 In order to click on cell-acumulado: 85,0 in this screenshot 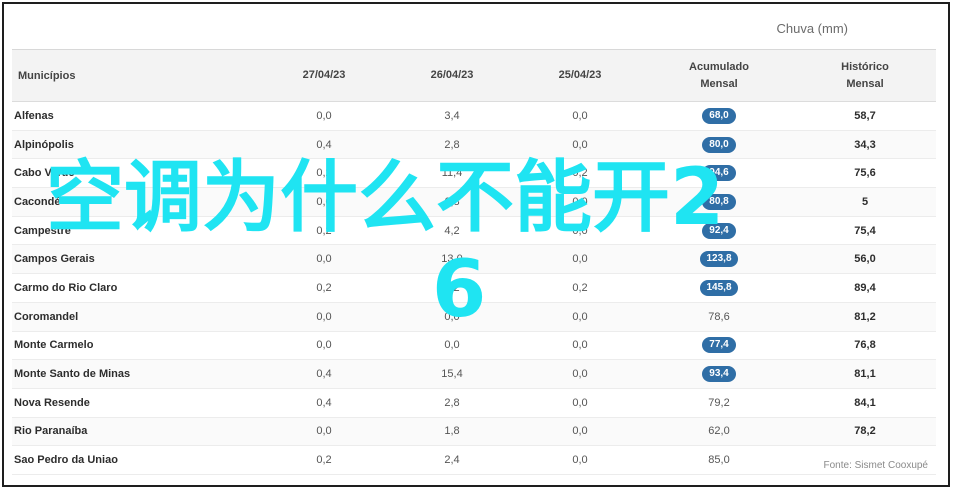, I will do `click(719, 460)`.